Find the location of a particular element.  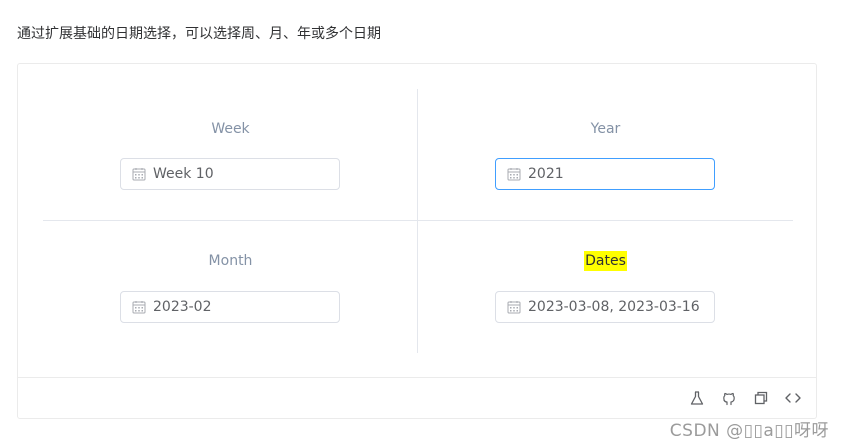

demo-description: 通过扩展基础的日期选择，可以选择周、月、年或多个日期 is located at coordinates (199, 34).